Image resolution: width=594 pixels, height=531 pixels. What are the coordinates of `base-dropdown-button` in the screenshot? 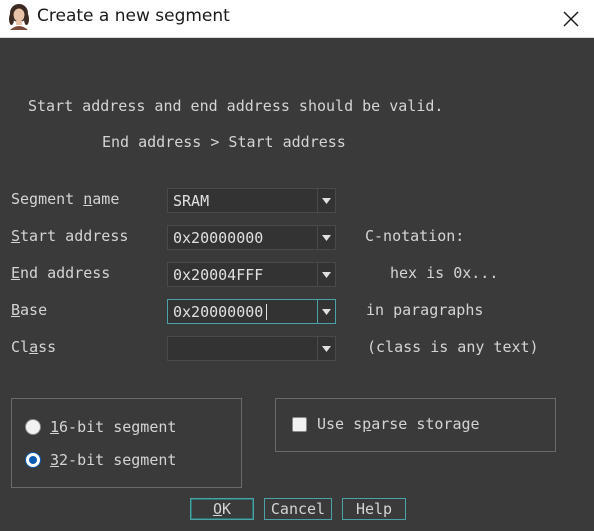 It's located at (326, 311).